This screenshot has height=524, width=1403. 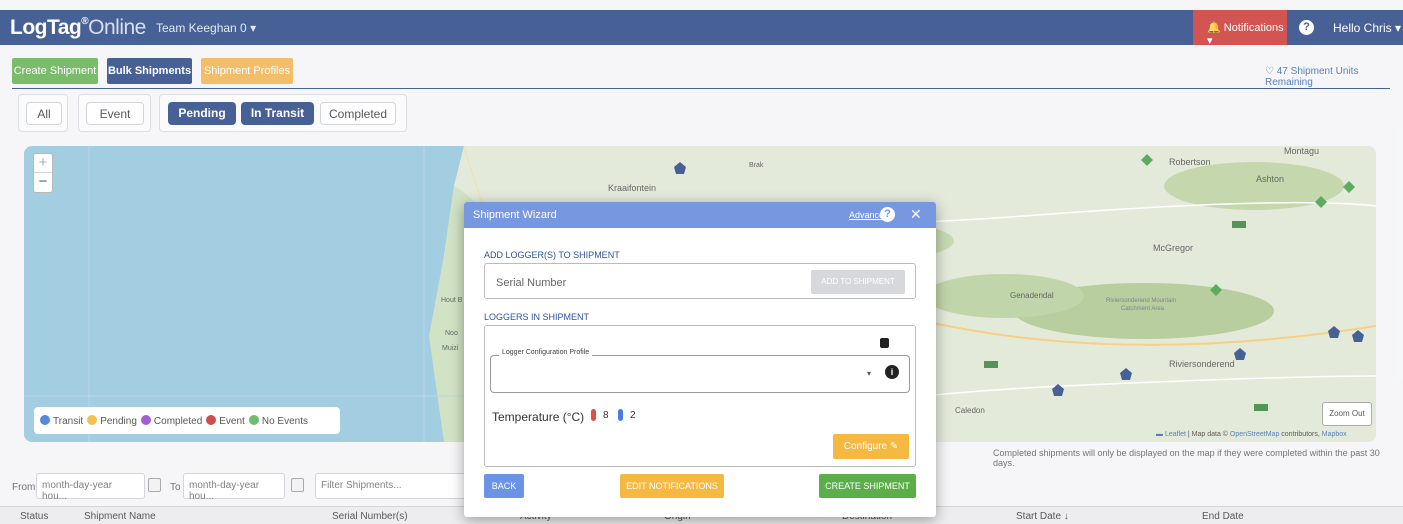 I want to click on logger-profile-label: Logger Configuration Profile, so click(x=546, y=352).